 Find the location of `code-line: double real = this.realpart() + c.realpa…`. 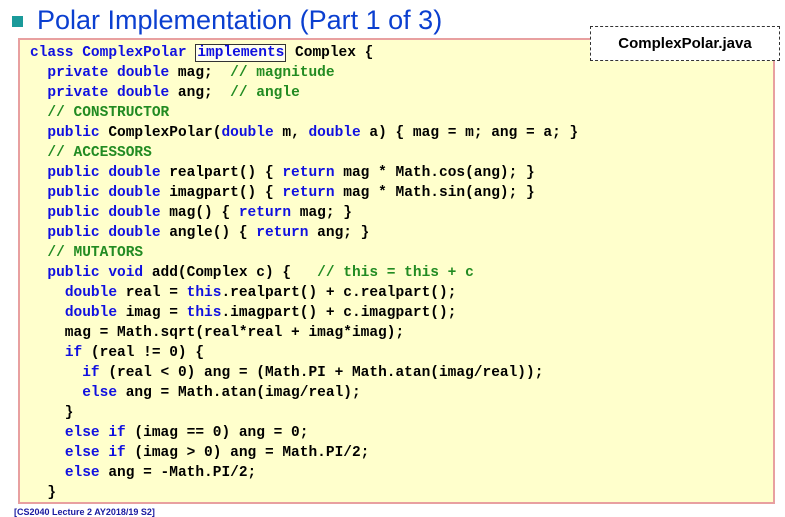

code-line: double real = this.realpart() + c.realpa… is located at coordinates (260, 293).